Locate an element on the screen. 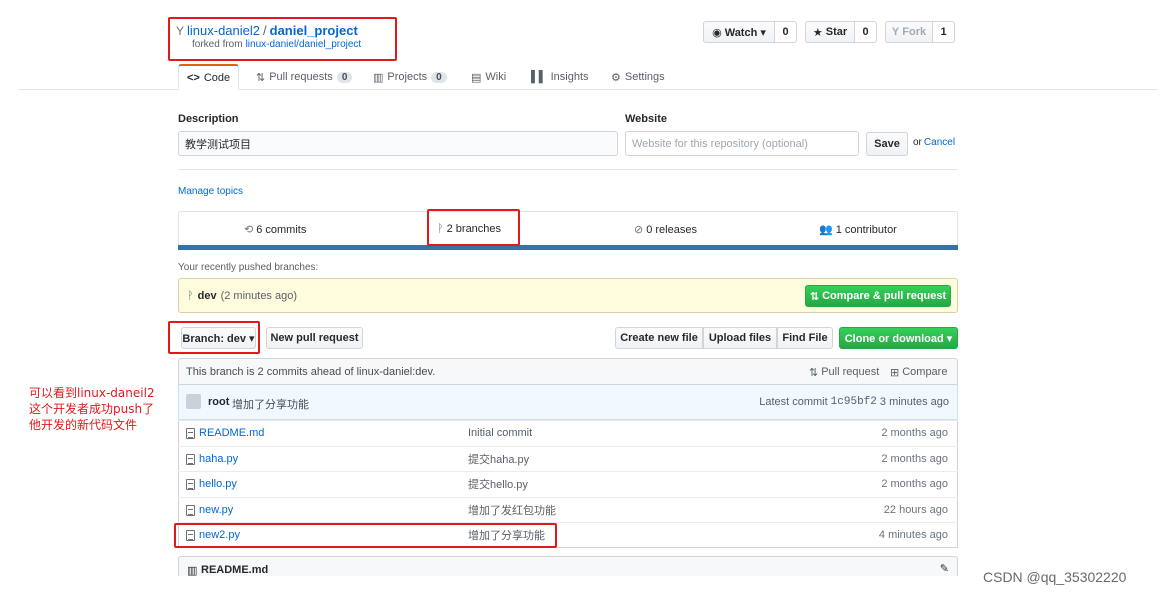 Image resolution: width=1168 pixels, height=594 pixels. fork-label: Fork is located at coordinates (914, 32).